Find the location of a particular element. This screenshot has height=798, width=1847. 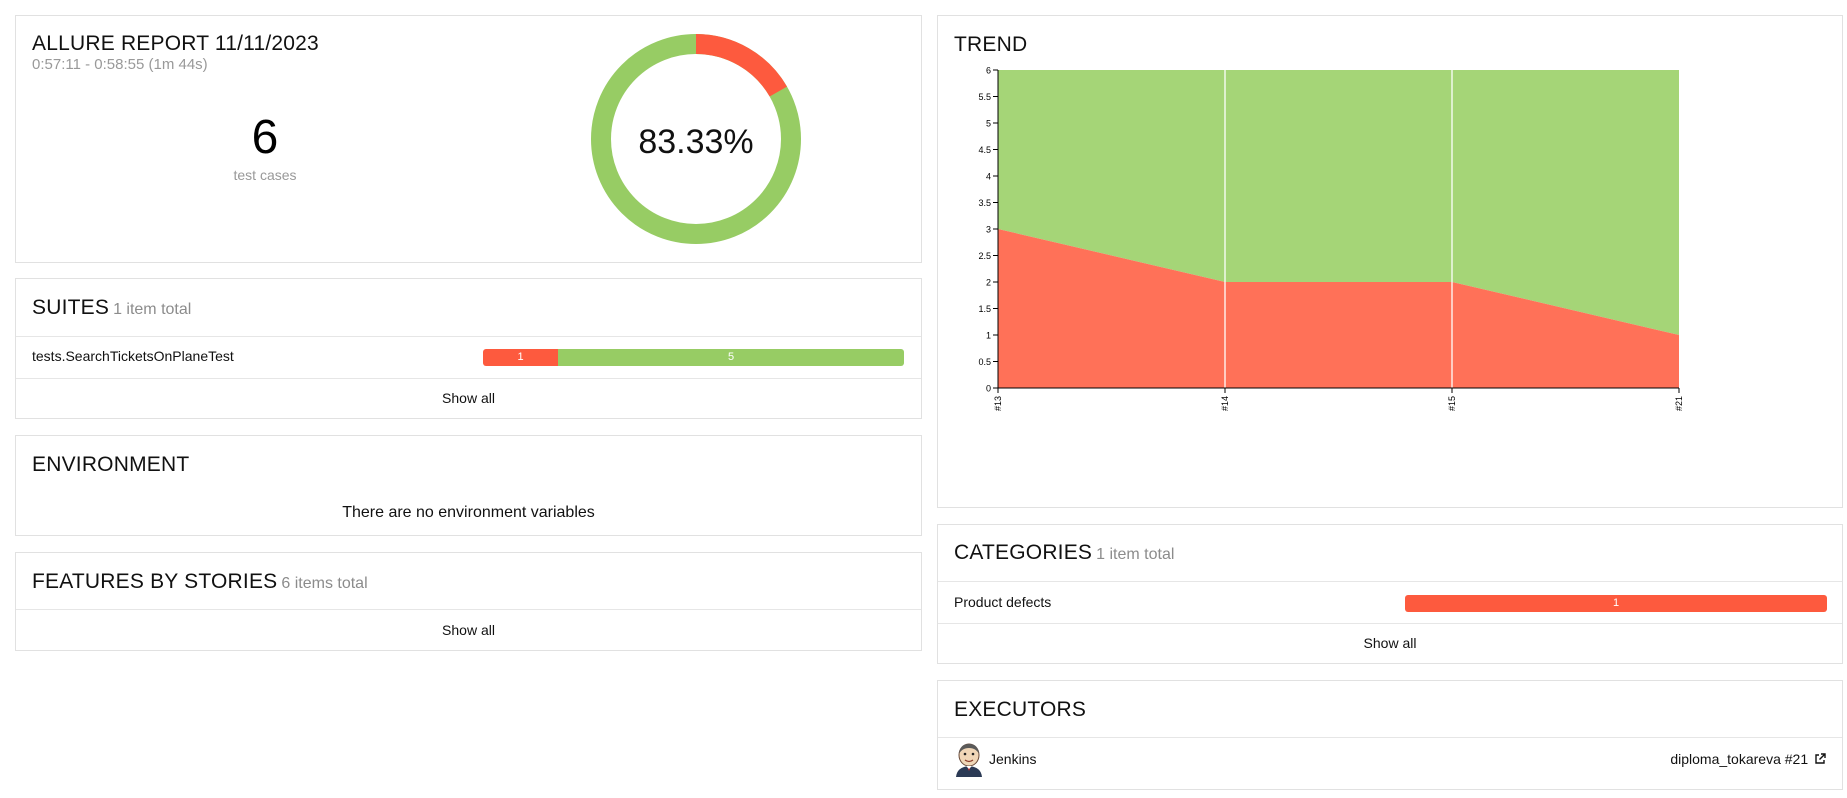

trend-y-tick-label: 3 is located at coordinates (988, 230).